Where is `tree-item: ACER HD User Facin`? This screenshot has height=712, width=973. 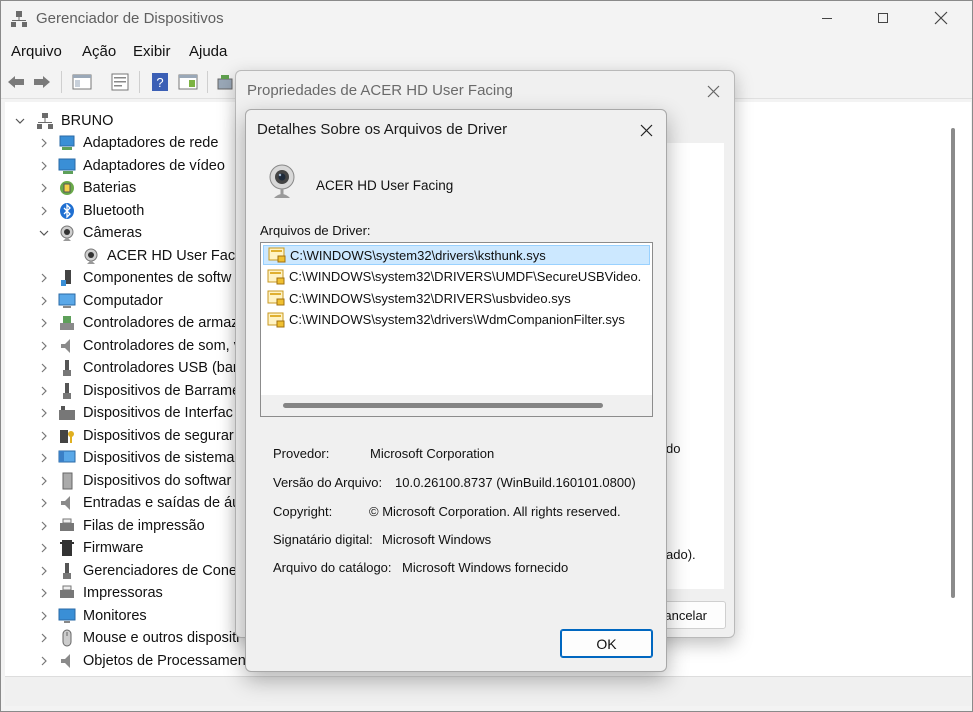
tree-item: ACER HD User Facin is located at coordinates (163, 256).